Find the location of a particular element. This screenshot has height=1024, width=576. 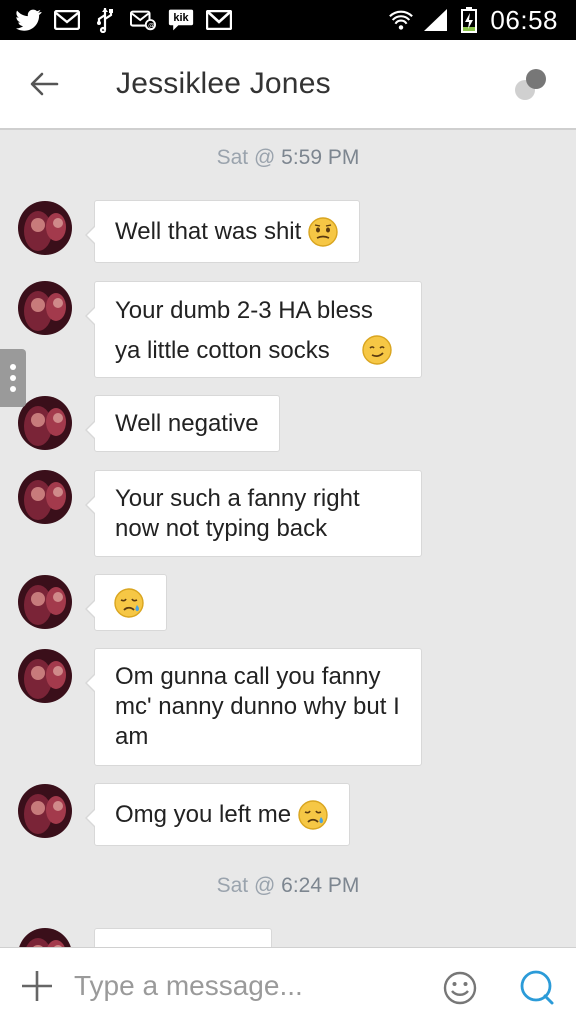

plus-icon is located at coordinates (37, 986).